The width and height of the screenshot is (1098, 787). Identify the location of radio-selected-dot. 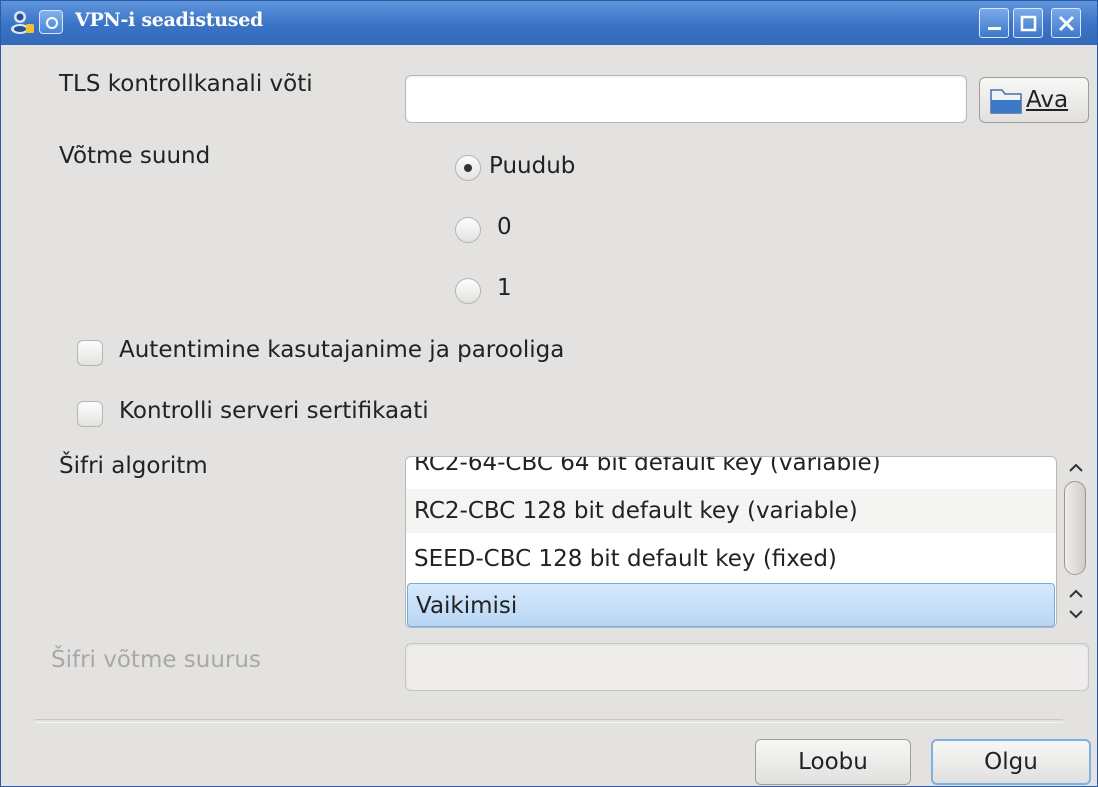
(468, 168).